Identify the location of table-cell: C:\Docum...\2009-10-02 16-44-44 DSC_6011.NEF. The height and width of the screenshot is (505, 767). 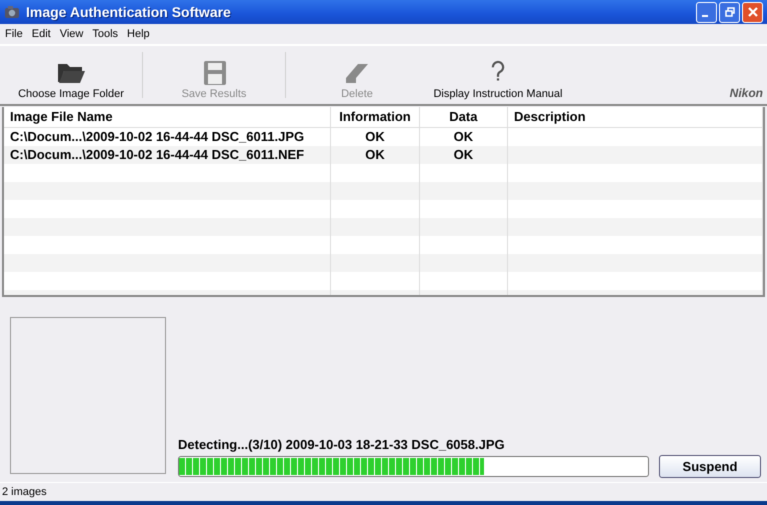
(168, 155).